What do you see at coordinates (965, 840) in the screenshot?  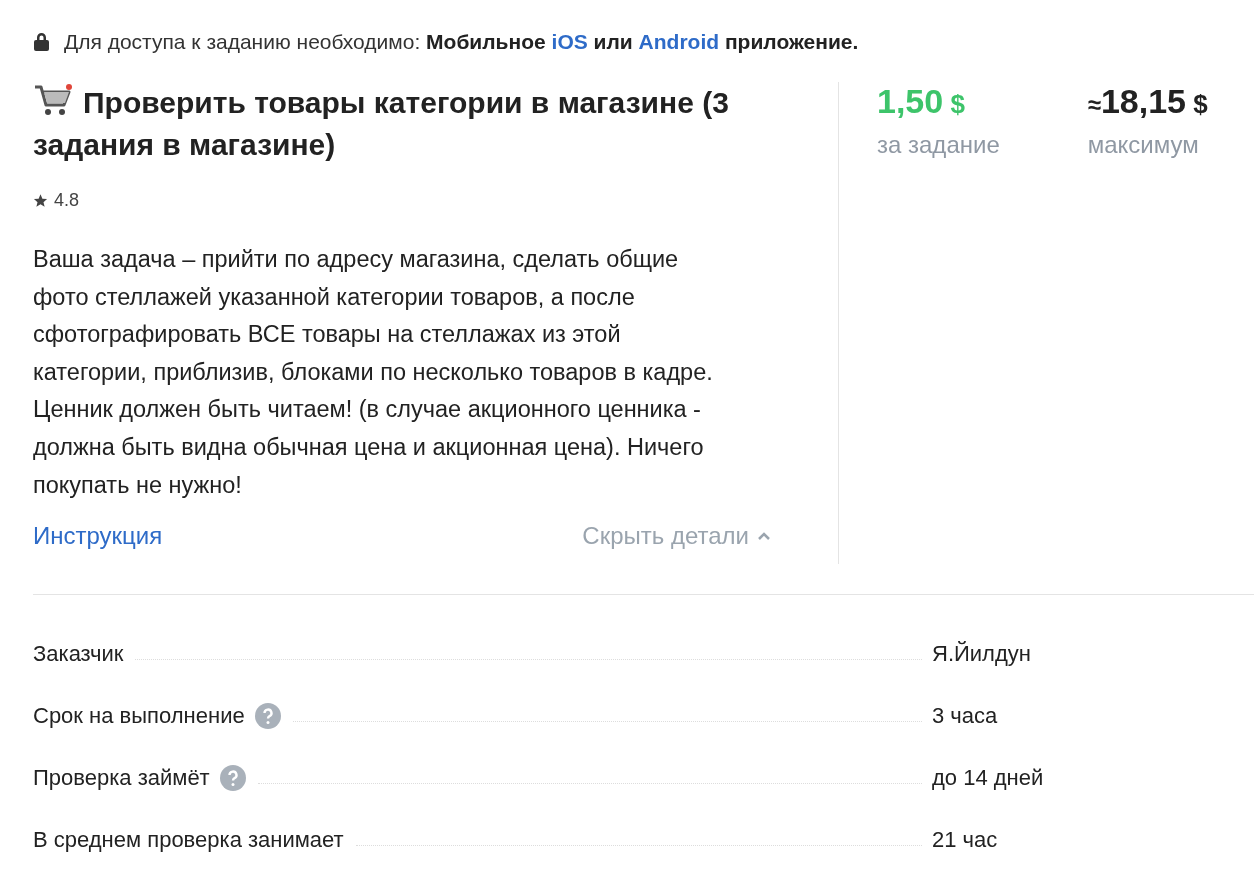 I see `detail-value: 21 час` at bounding box center [965, 840].